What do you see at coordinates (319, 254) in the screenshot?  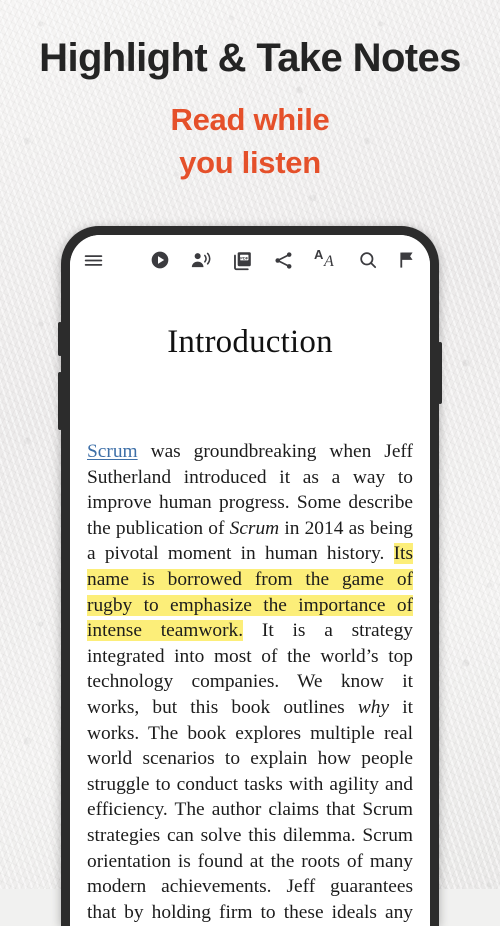 I see `text-size-small-a: A` at bounding box center [319, 254].